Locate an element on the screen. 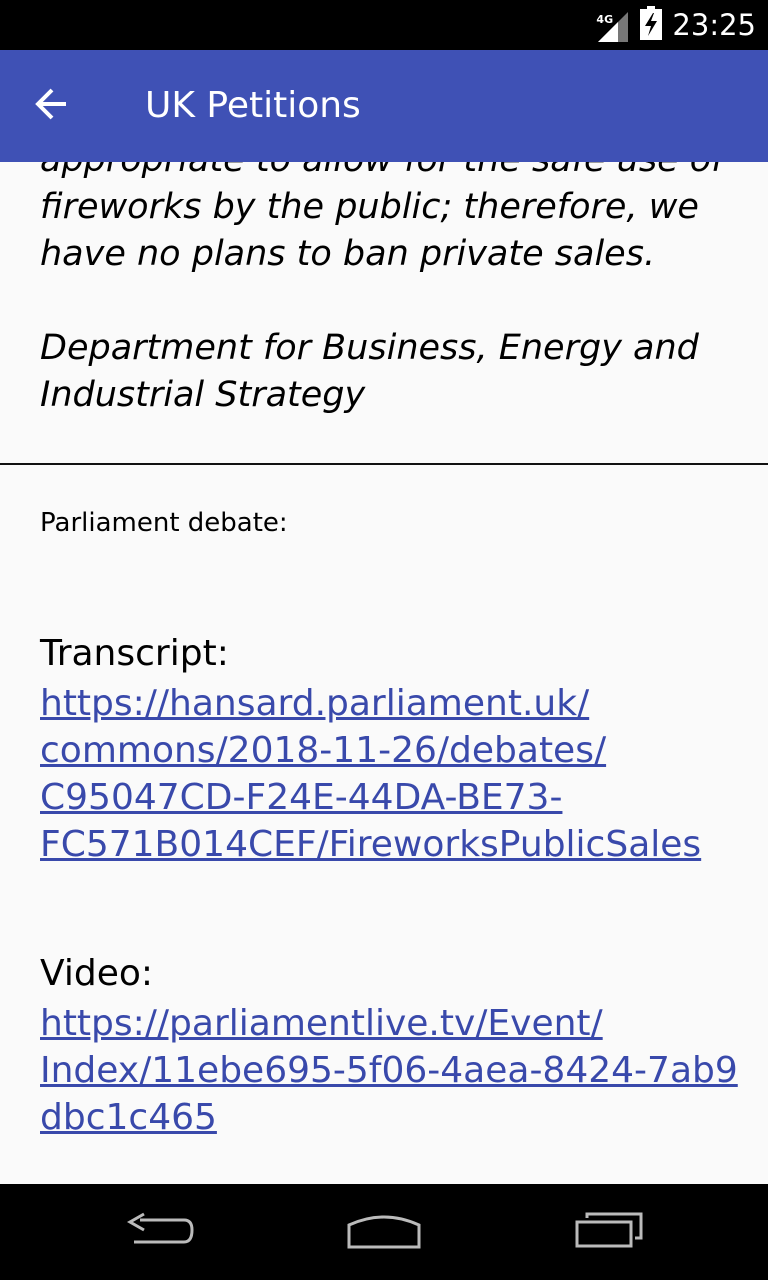 The height and width of the screenshot is (1280, 768). signal-icon: 4G is located at coordinates (613, 25).